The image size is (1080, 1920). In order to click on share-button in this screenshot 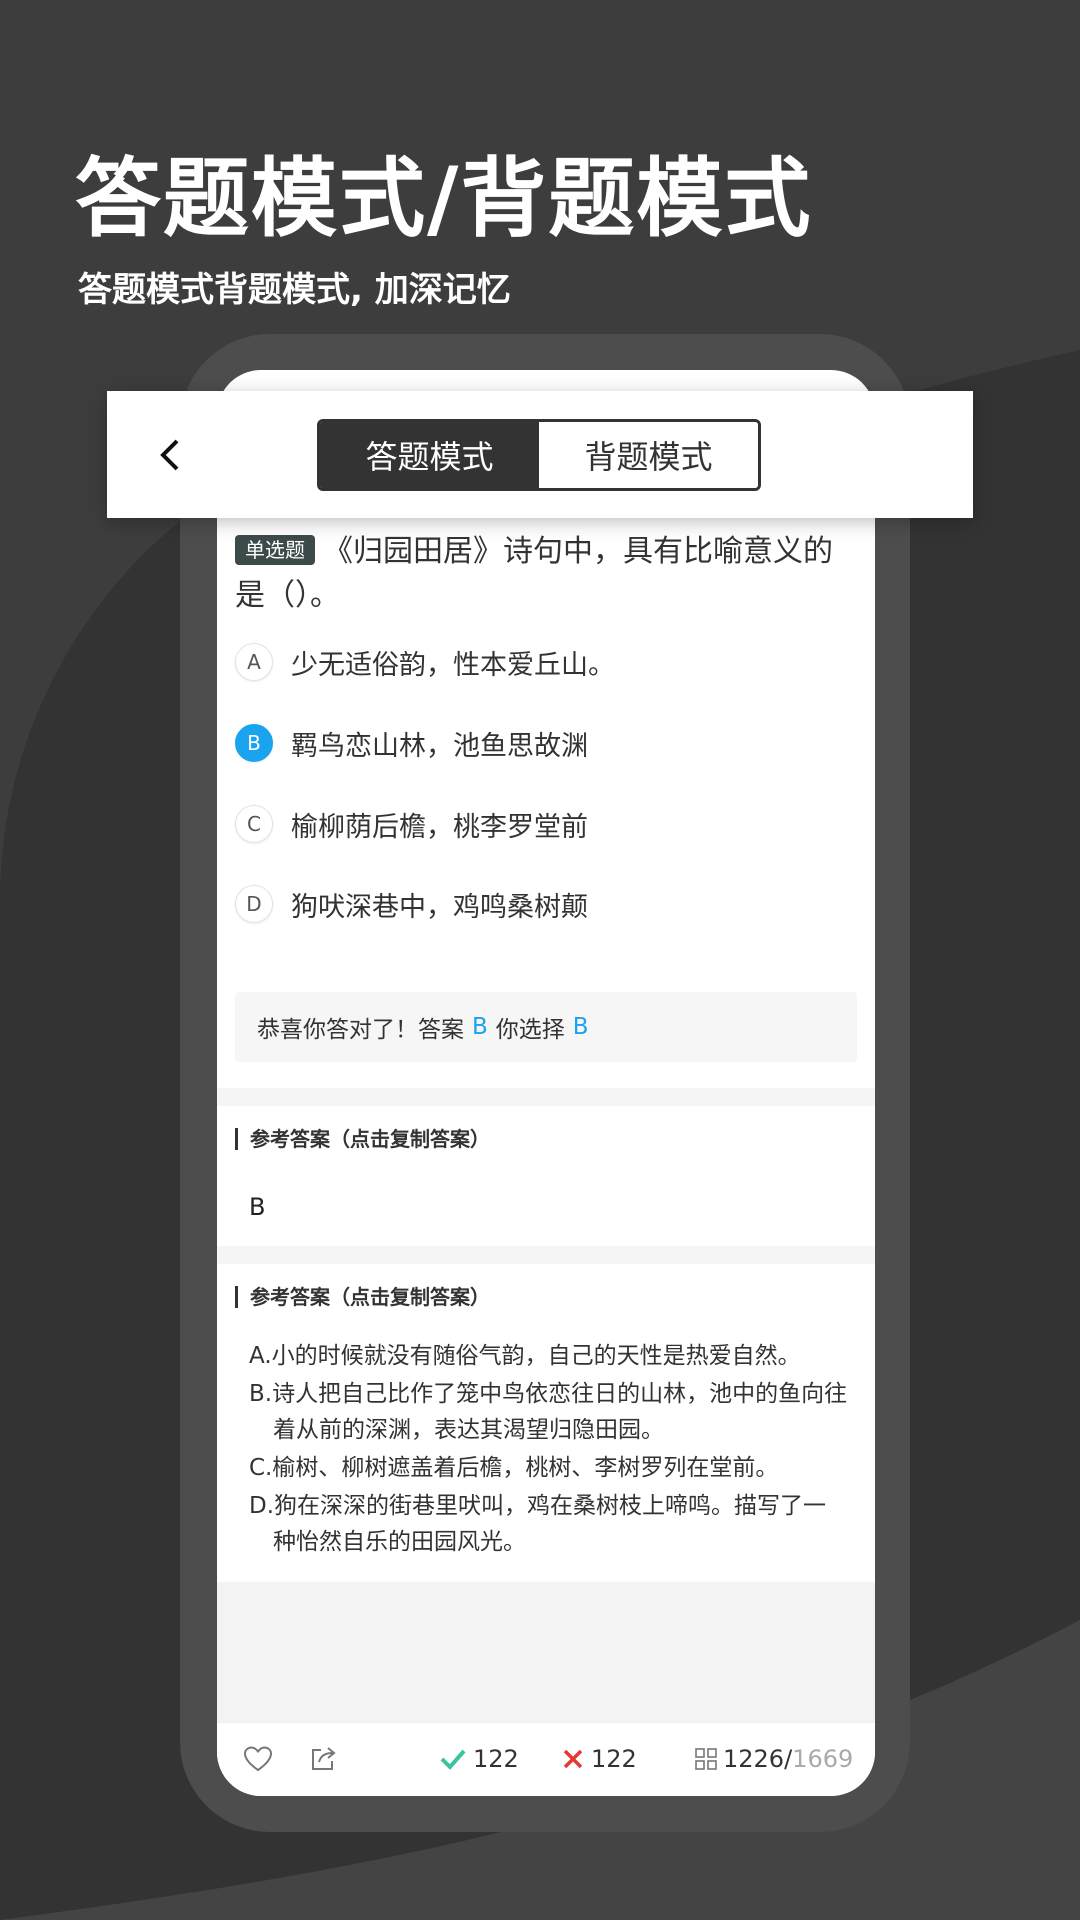, I will do `click(323, 1759)`.